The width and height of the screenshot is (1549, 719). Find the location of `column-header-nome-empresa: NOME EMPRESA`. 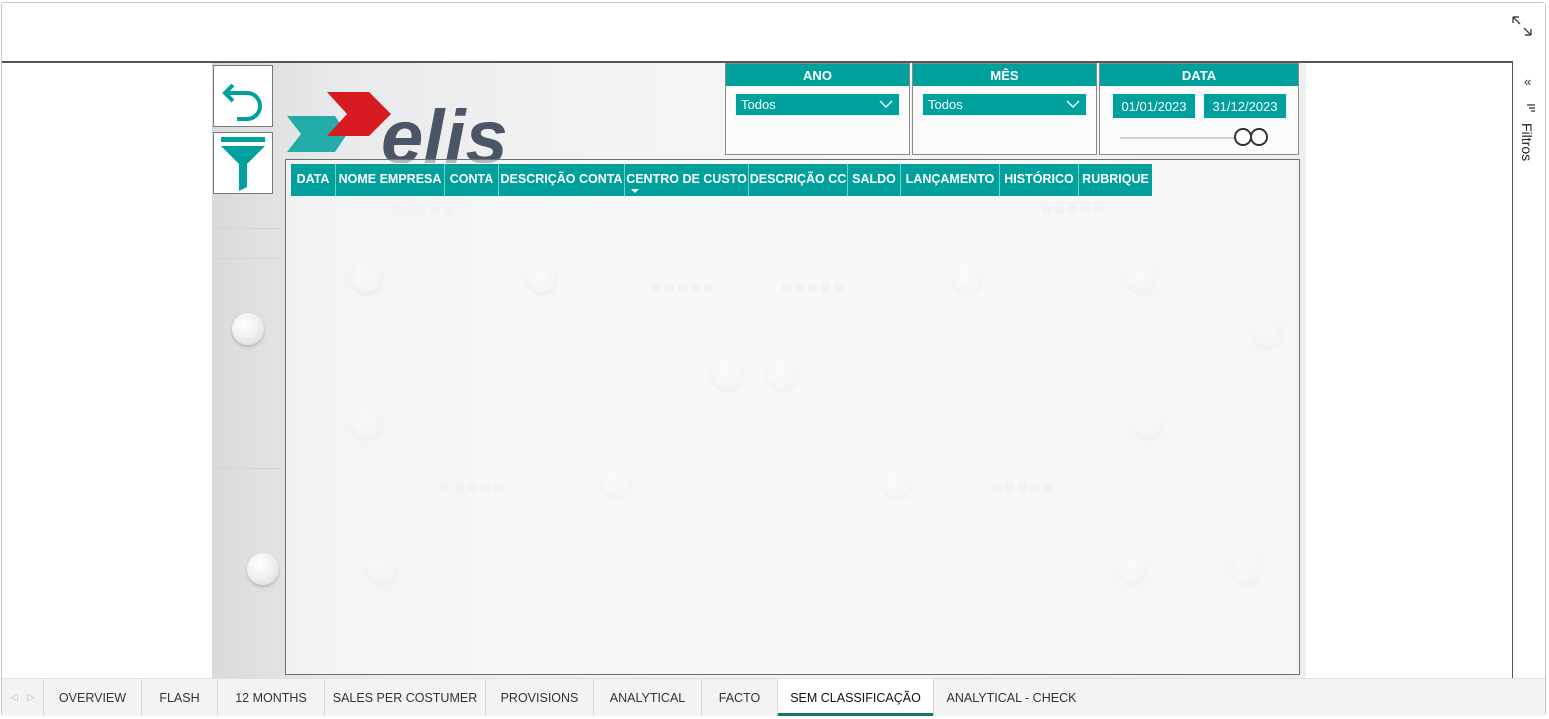

column-header-nome-empresa: NOME EMPRESA is located at coordinates (390, 180).